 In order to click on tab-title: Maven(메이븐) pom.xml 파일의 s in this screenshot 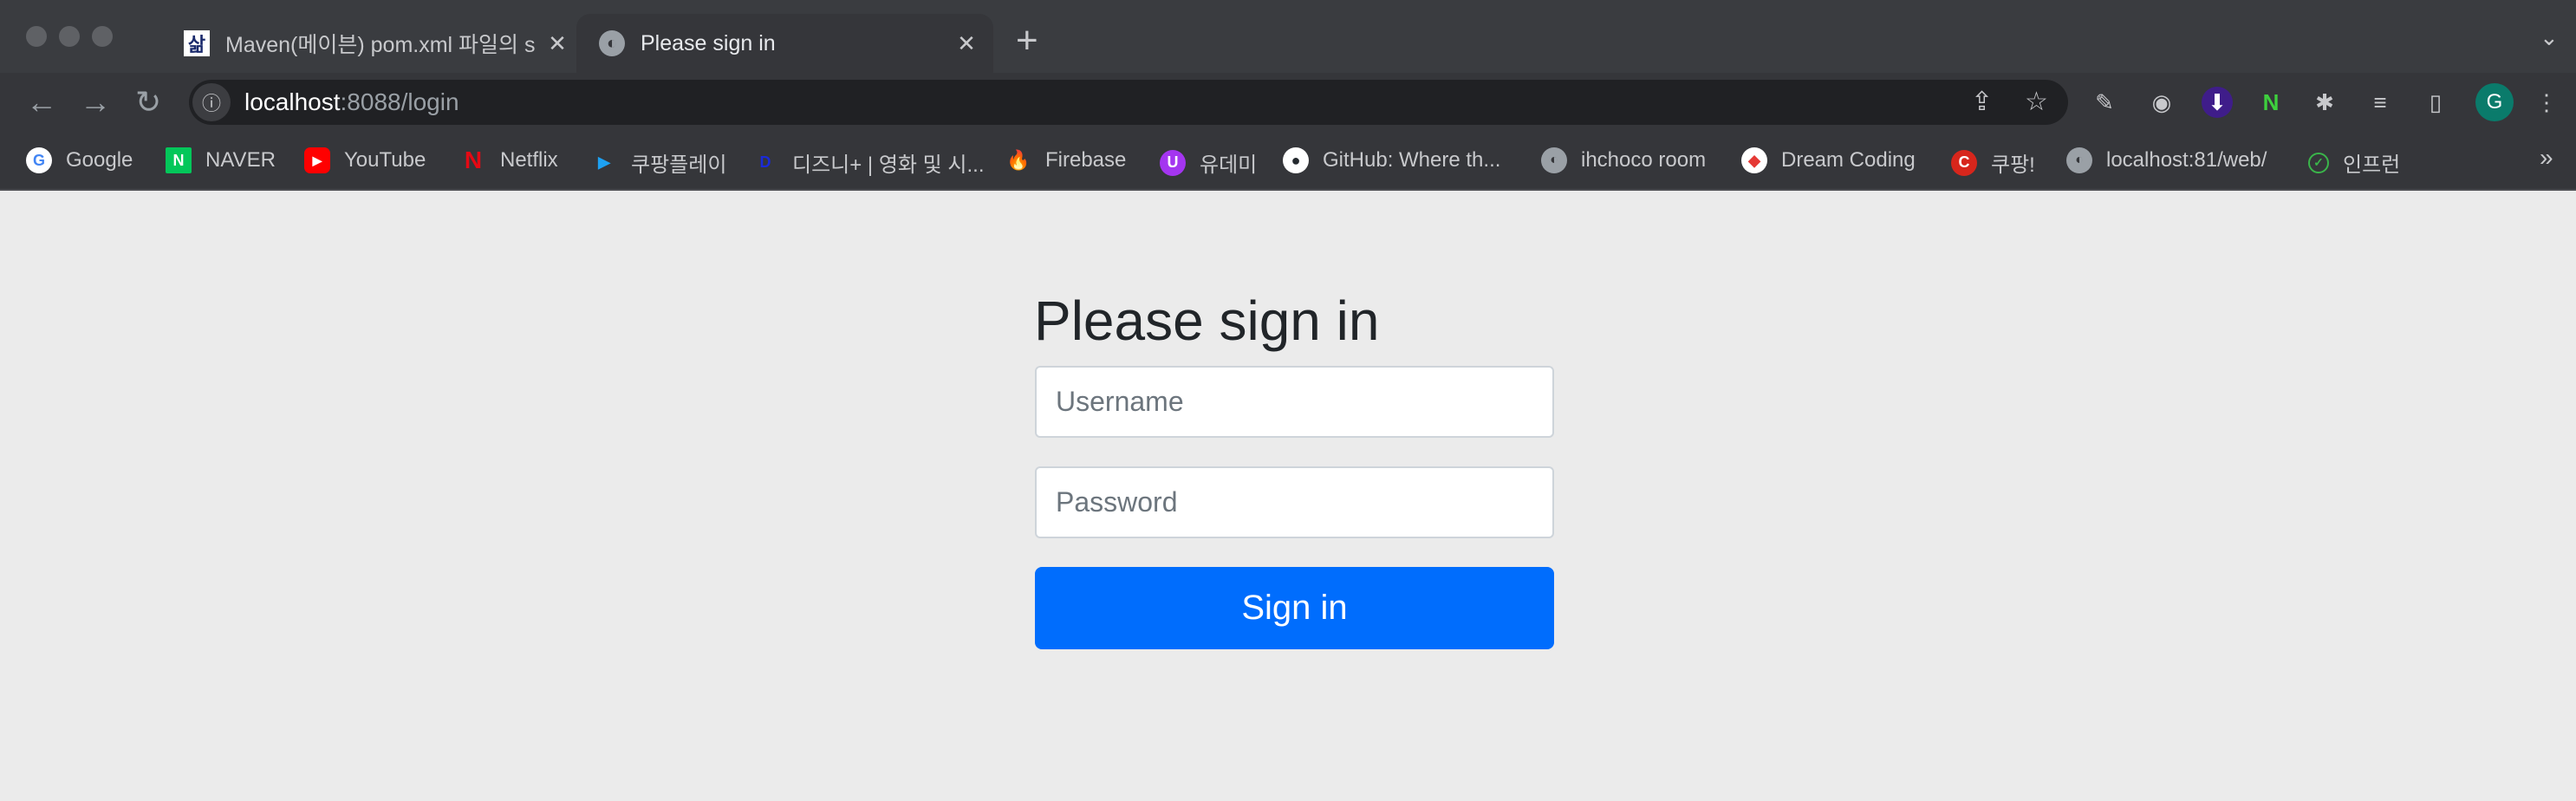, I will do `click(380, 45)`.